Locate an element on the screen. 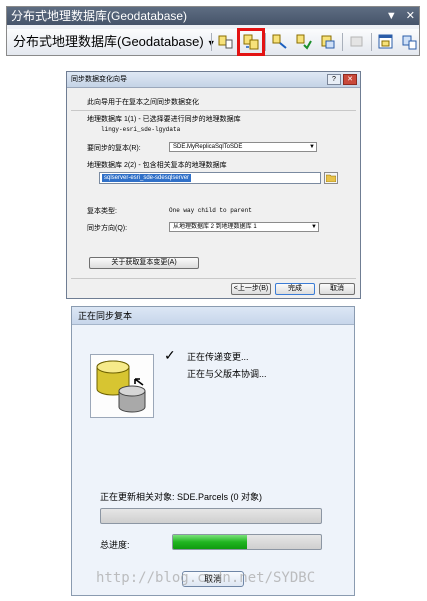  sync-status-text: 正在更新相关对象: SDE.Parcels (0 对象) is located at coordinates (181, 497).